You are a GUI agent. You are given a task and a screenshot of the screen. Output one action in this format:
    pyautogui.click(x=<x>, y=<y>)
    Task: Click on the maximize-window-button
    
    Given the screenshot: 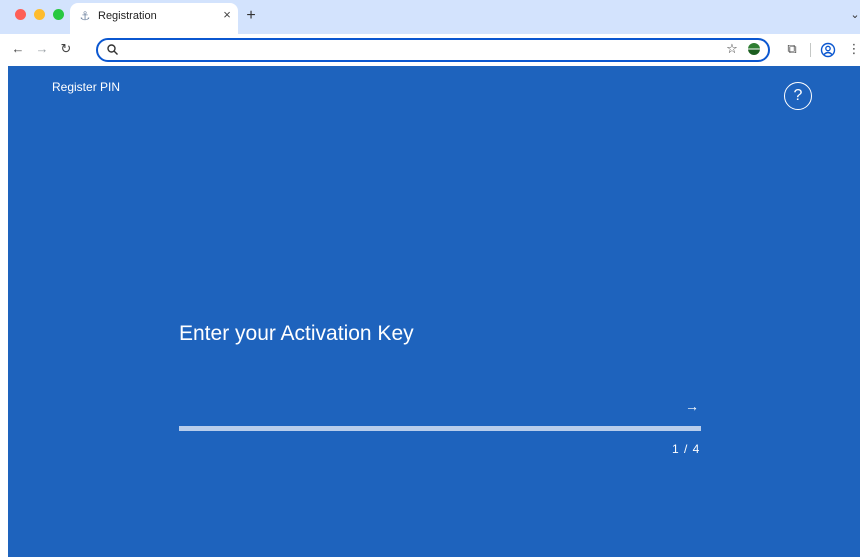 What is the action you would take?
    pyautogui.click(x=58, y=14)
    